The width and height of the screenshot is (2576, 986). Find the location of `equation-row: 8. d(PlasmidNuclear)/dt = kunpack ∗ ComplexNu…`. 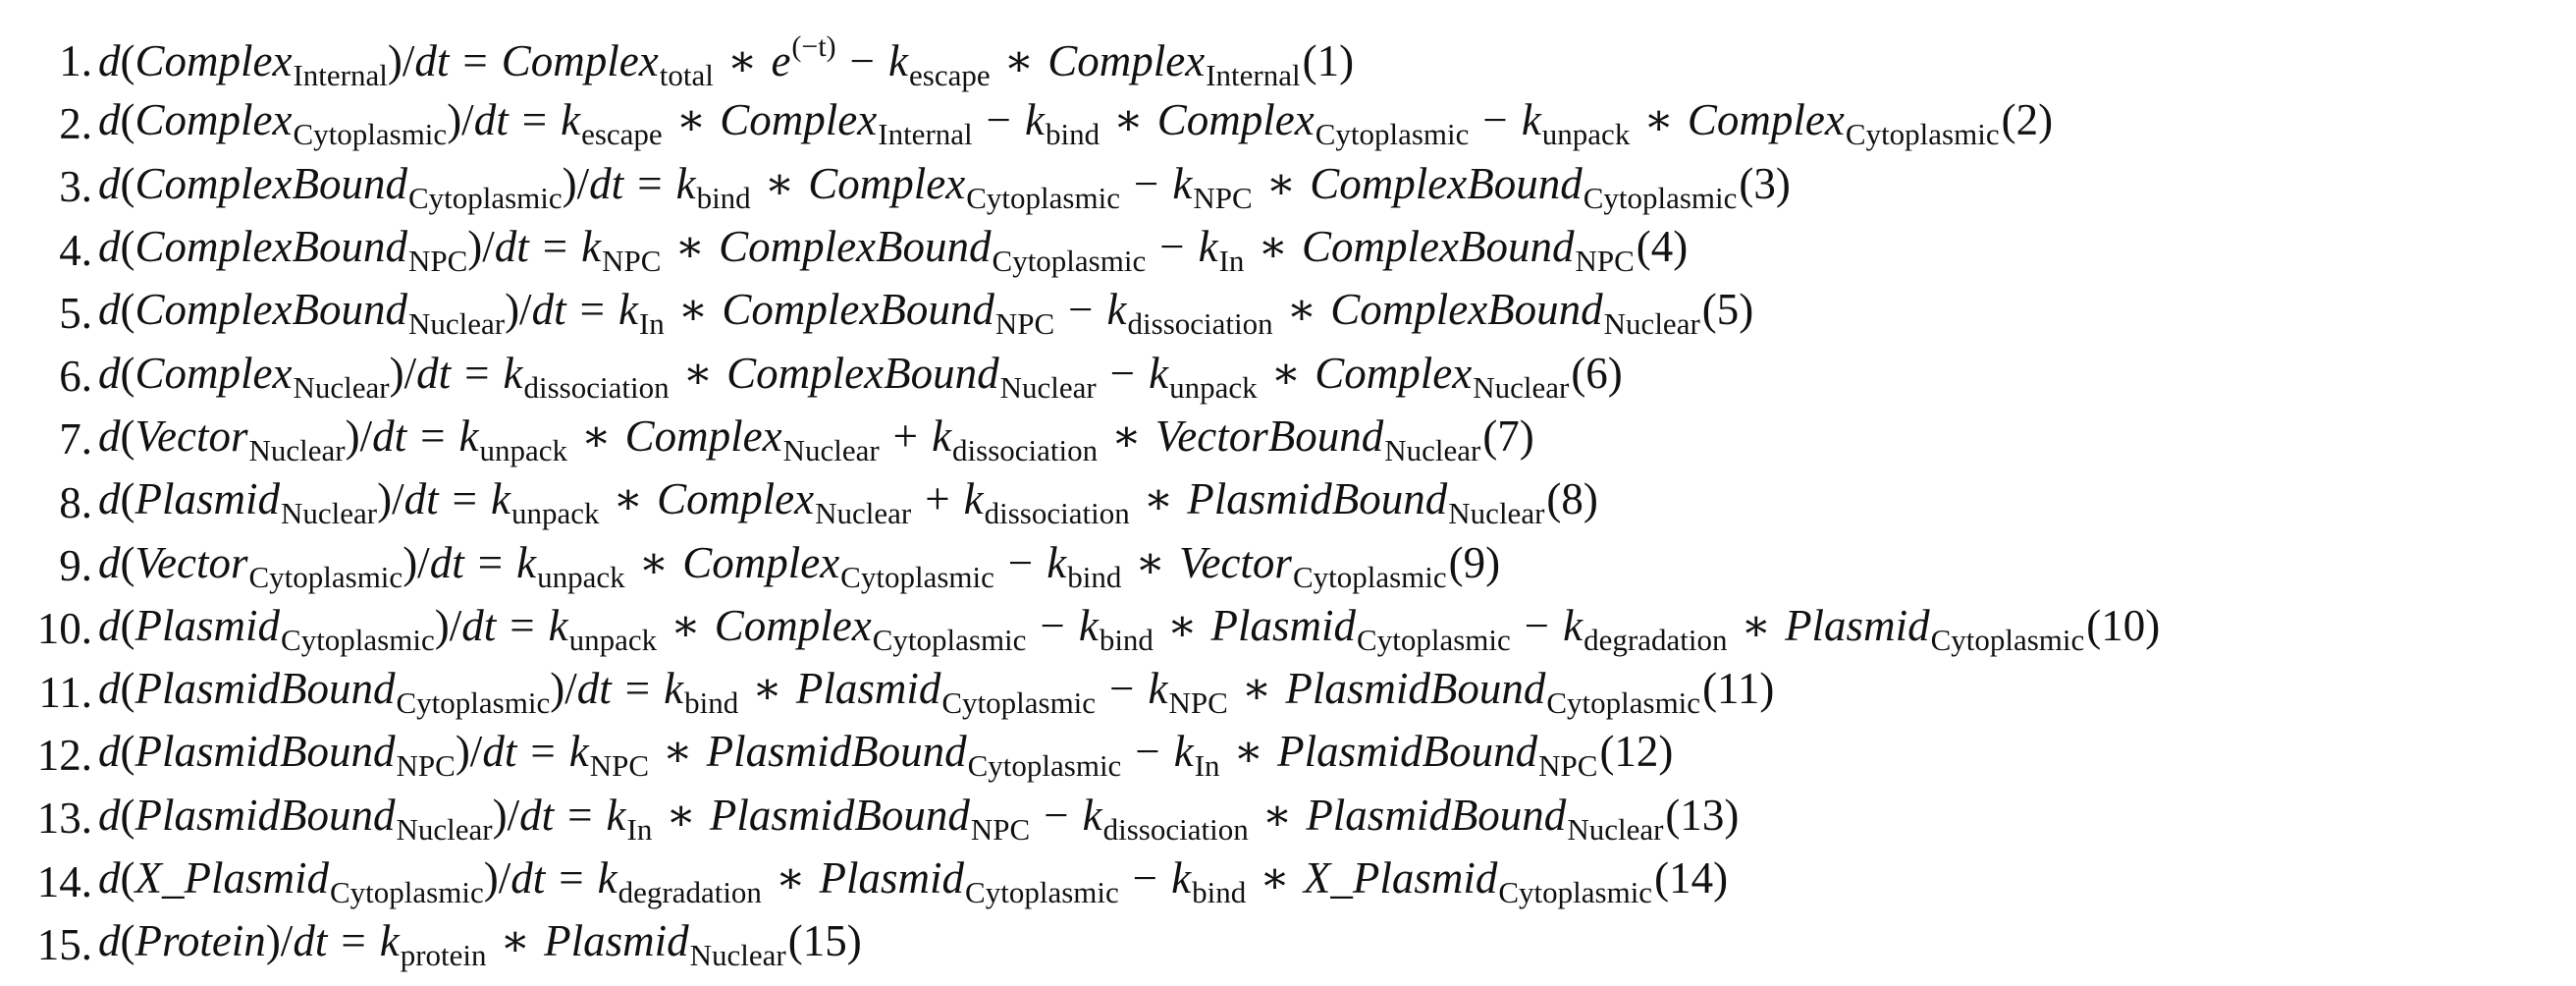

equation-row: 8. d(PlasmidNuclear)/dt = kunpack ∗ ComplexNu… is located at coordinates (1288, 502).